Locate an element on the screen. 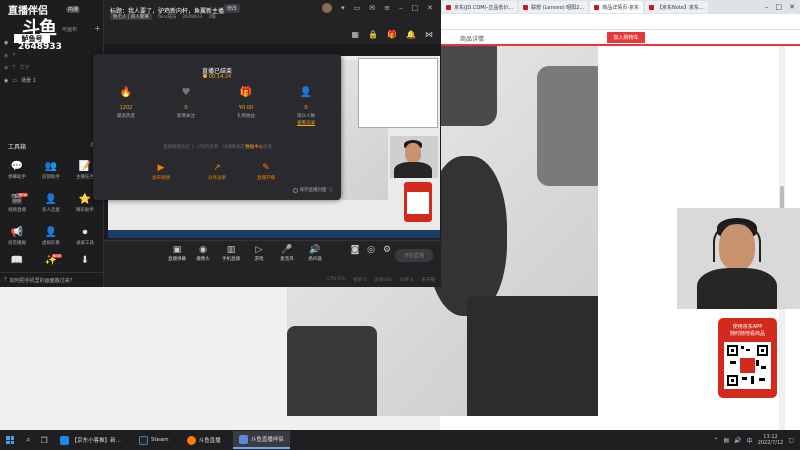 Image resolution: width=800 pixels, height=450 pixels. chevron-up-icon: ⌃ is located at coordinates (715, 440).